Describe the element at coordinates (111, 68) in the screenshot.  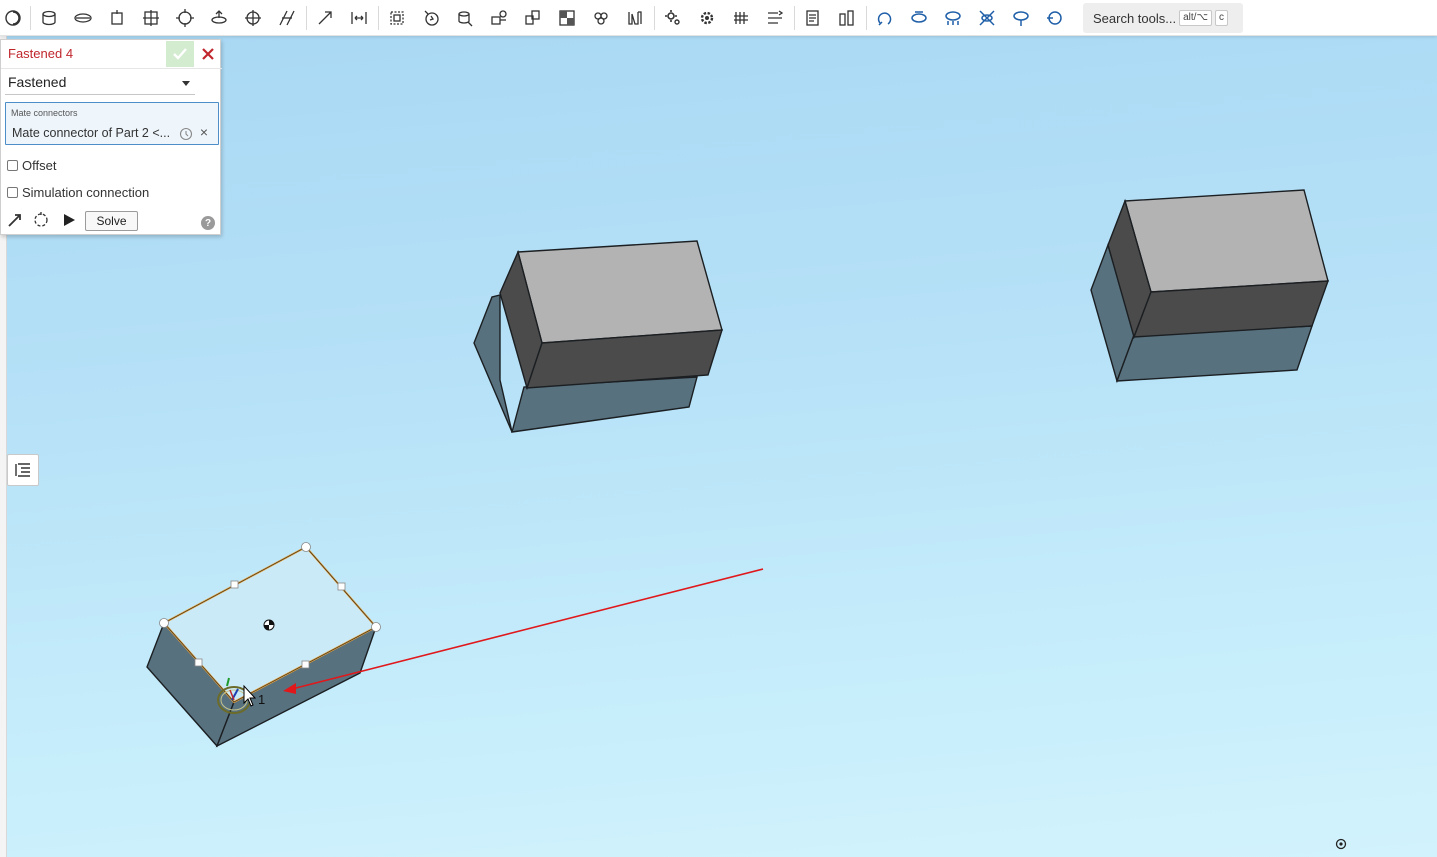
I see `dialog-divider` at that location.